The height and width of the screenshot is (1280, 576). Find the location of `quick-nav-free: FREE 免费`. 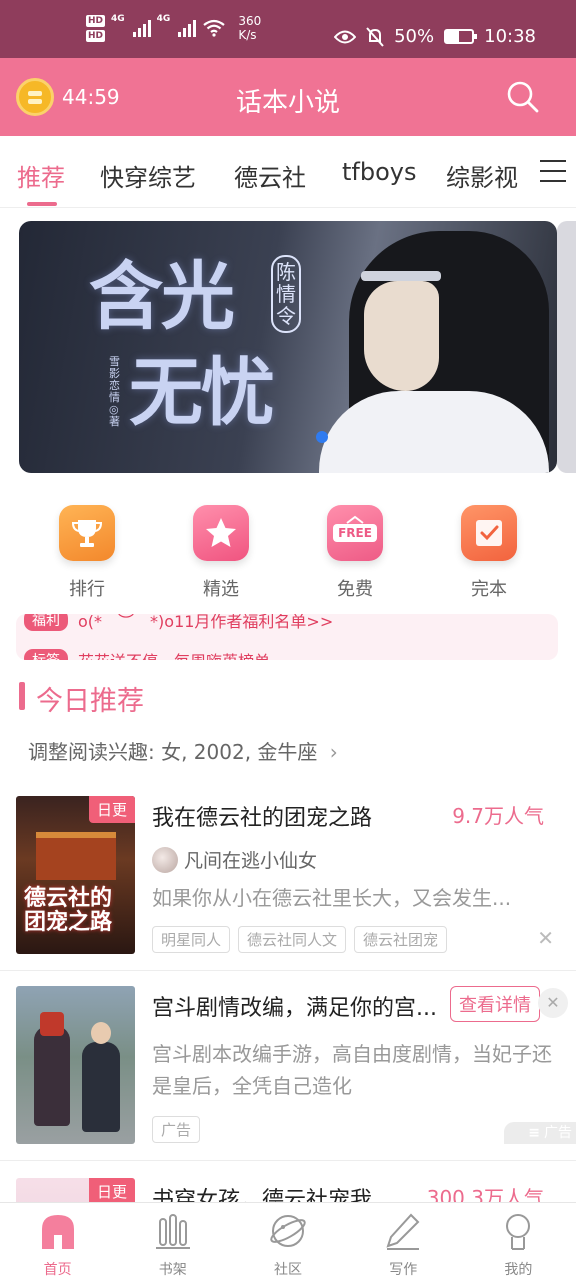

quick-nav-free: FREE 免费 is located at coordinates (355, 550).